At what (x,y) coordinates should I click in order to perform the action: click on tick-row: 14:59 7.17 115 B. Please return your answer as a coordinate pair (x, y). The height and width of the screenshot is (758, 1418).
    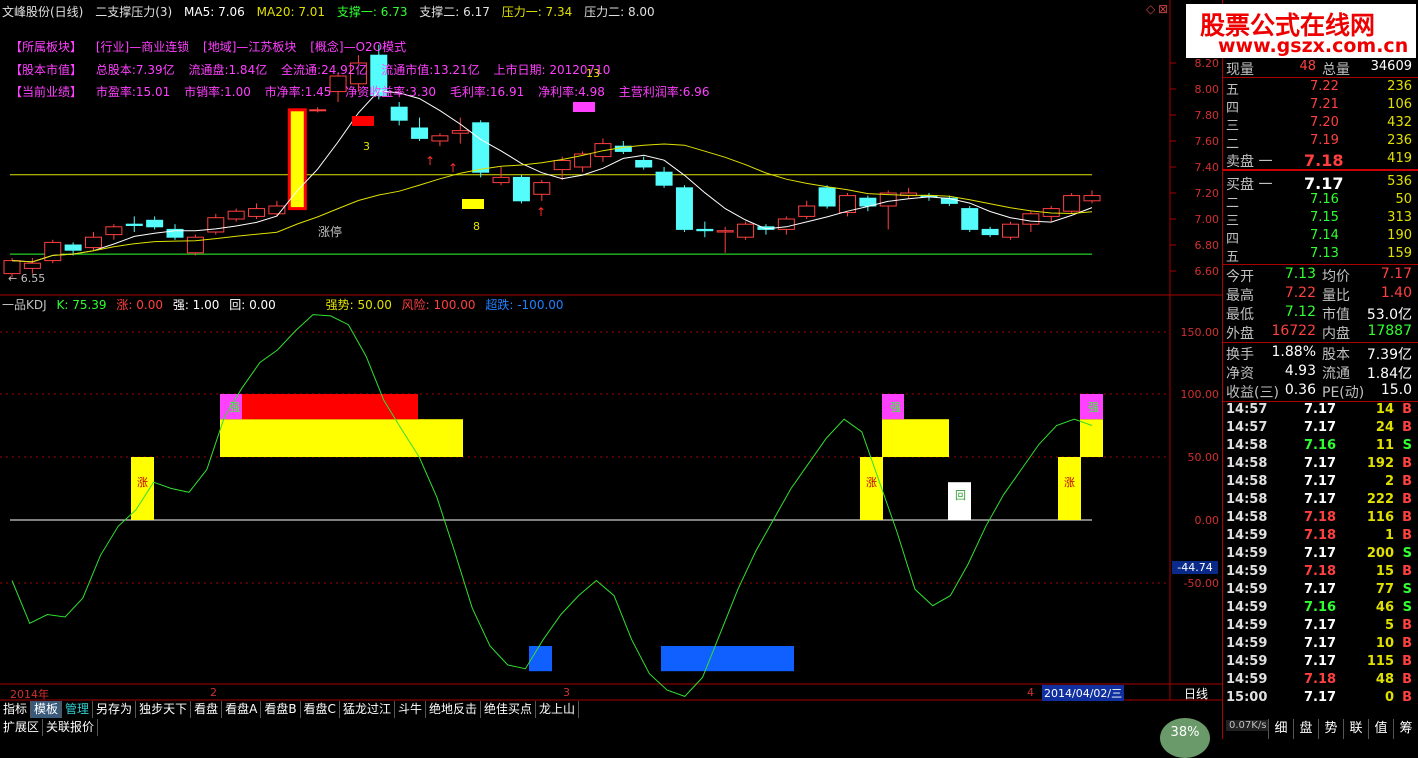
    Looking at the image, I should click on (1320, 663).